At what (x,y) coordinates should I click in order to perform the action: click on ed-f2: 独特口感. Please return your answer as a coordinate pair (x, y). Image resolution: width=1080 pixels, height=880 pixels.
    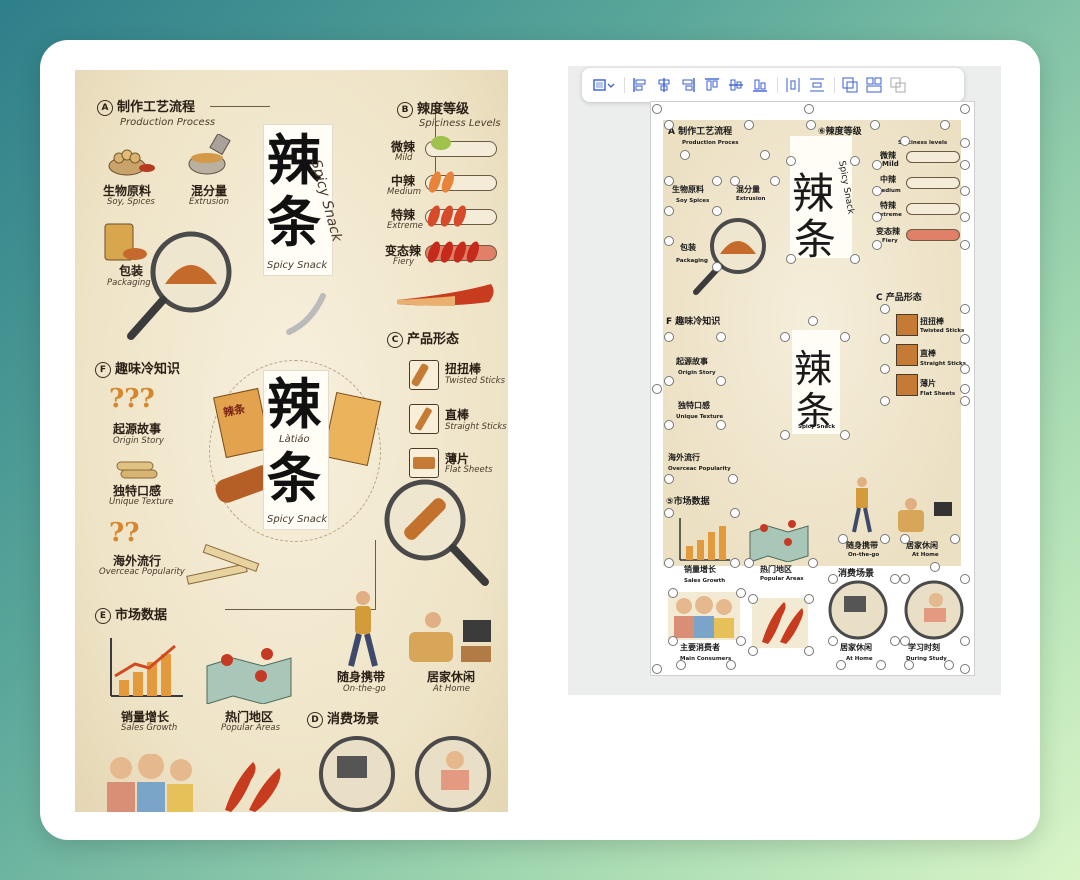
    Looking at the image, I should click on (694, 405).